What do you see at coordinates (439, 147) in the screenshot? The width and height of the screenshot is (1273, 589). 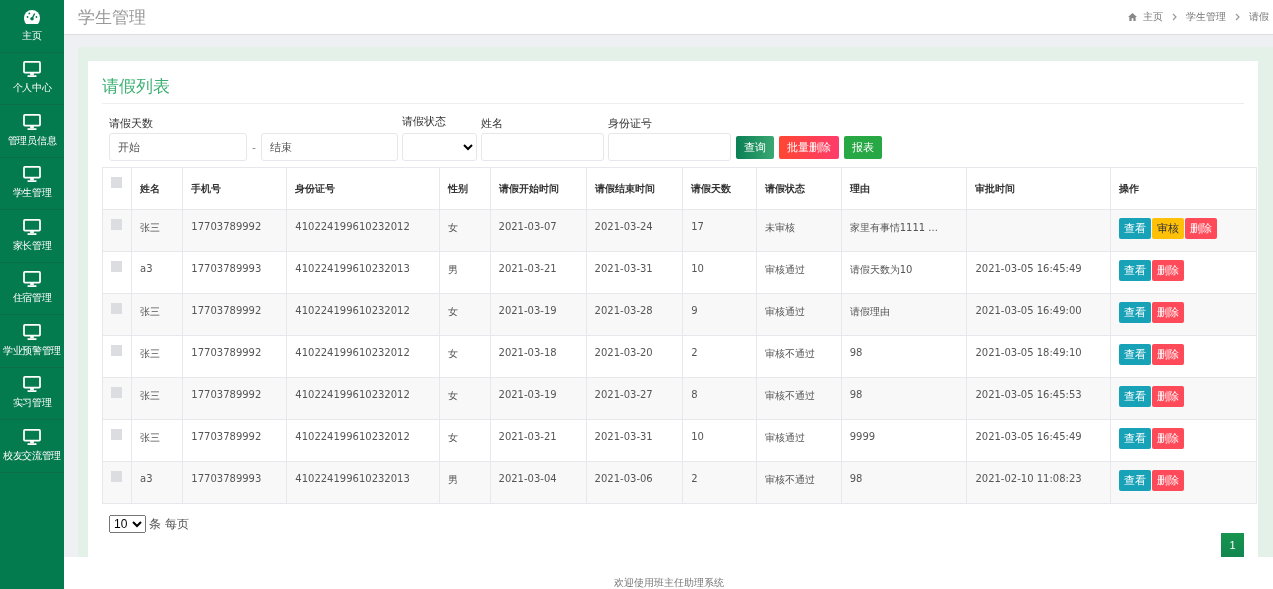 I see `status-select` at bounding box center [439, 147].